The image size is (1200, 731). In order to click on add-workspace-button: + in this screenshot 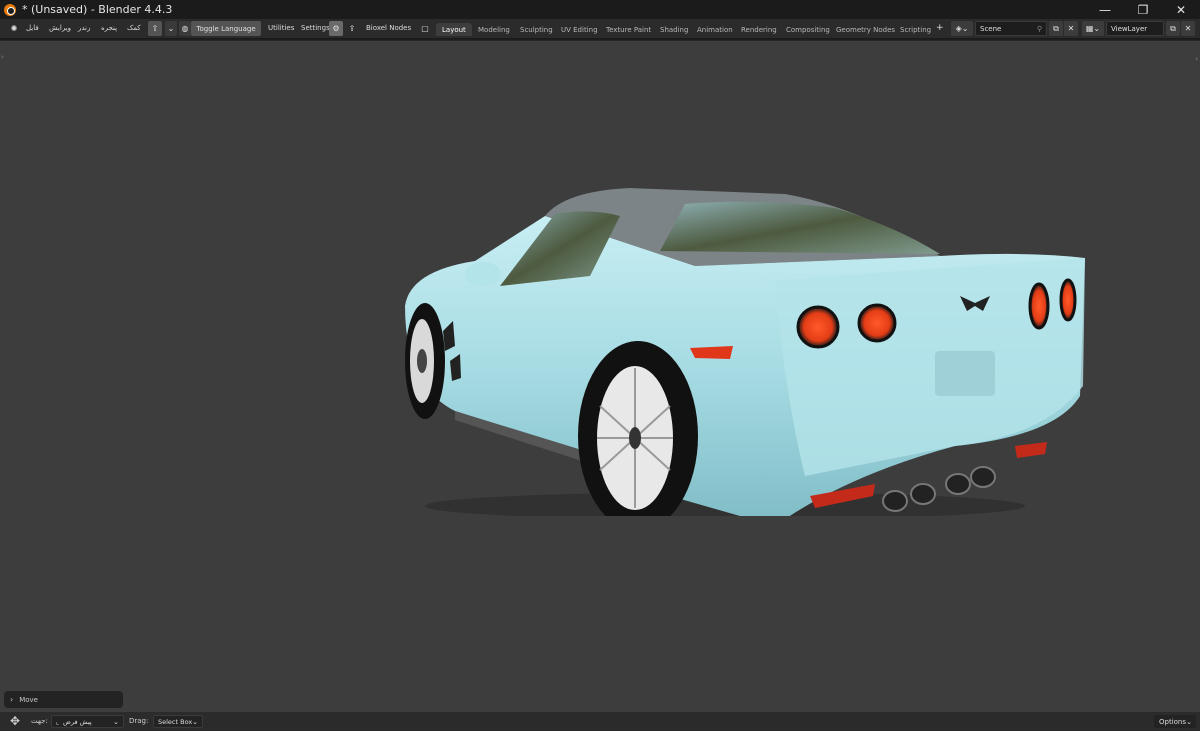, I will do `click(940, 28)`.